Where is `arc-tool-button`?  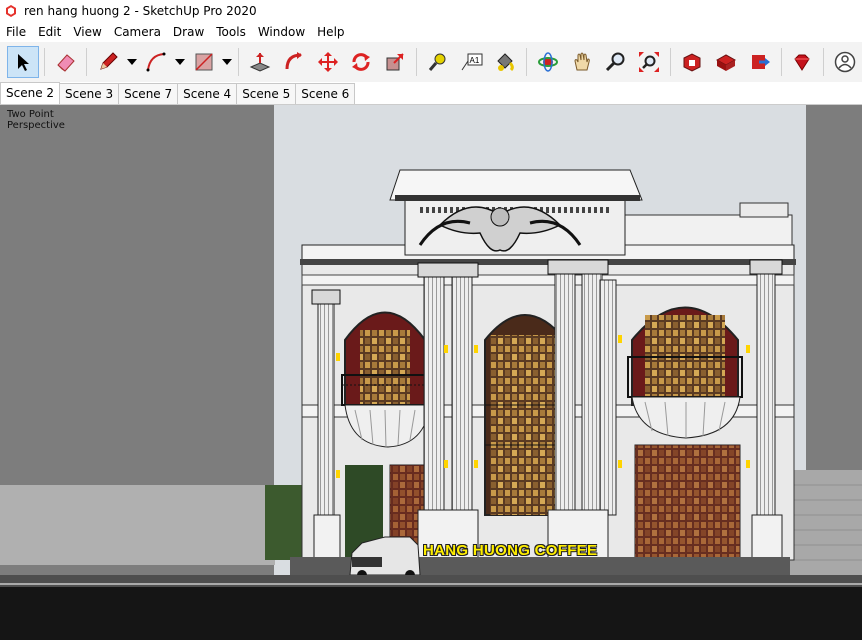 arc-tool-button is located at coordinates (156, 62).